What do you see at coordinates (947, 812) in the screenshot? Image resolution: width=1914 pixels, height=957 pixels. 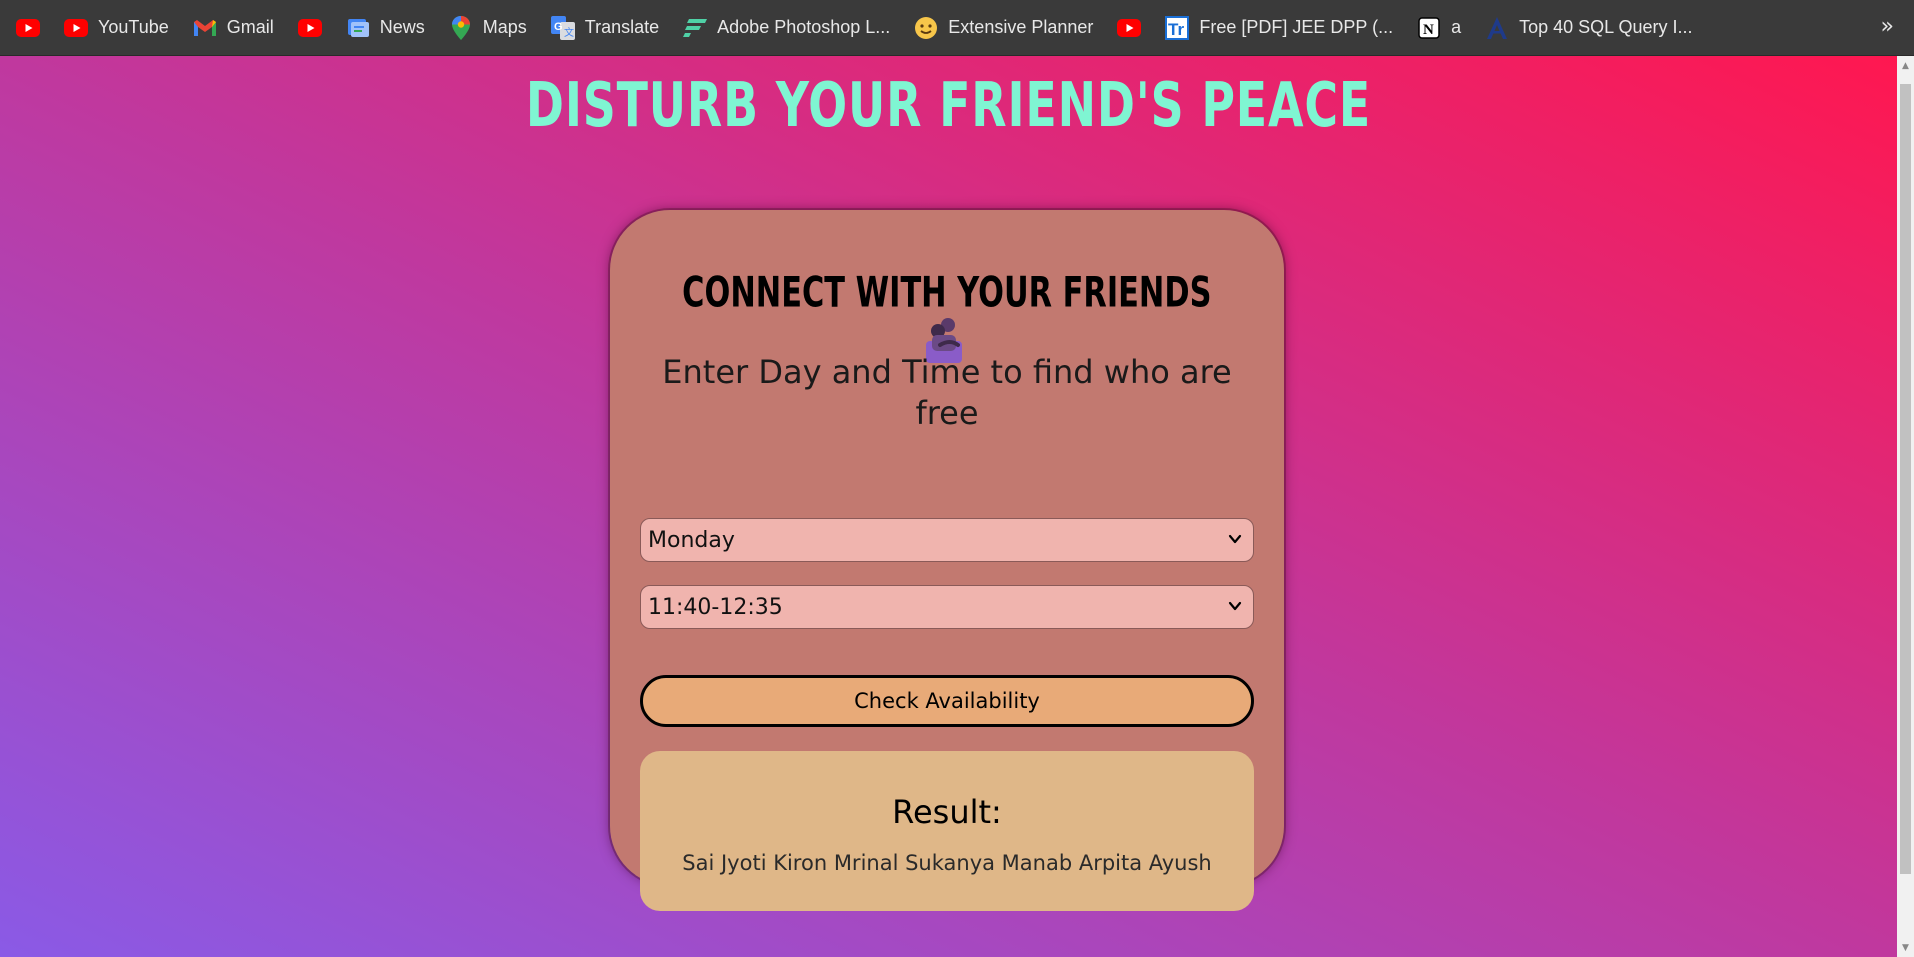 I see `result-title: Result:` at bounding box center [947, 812].